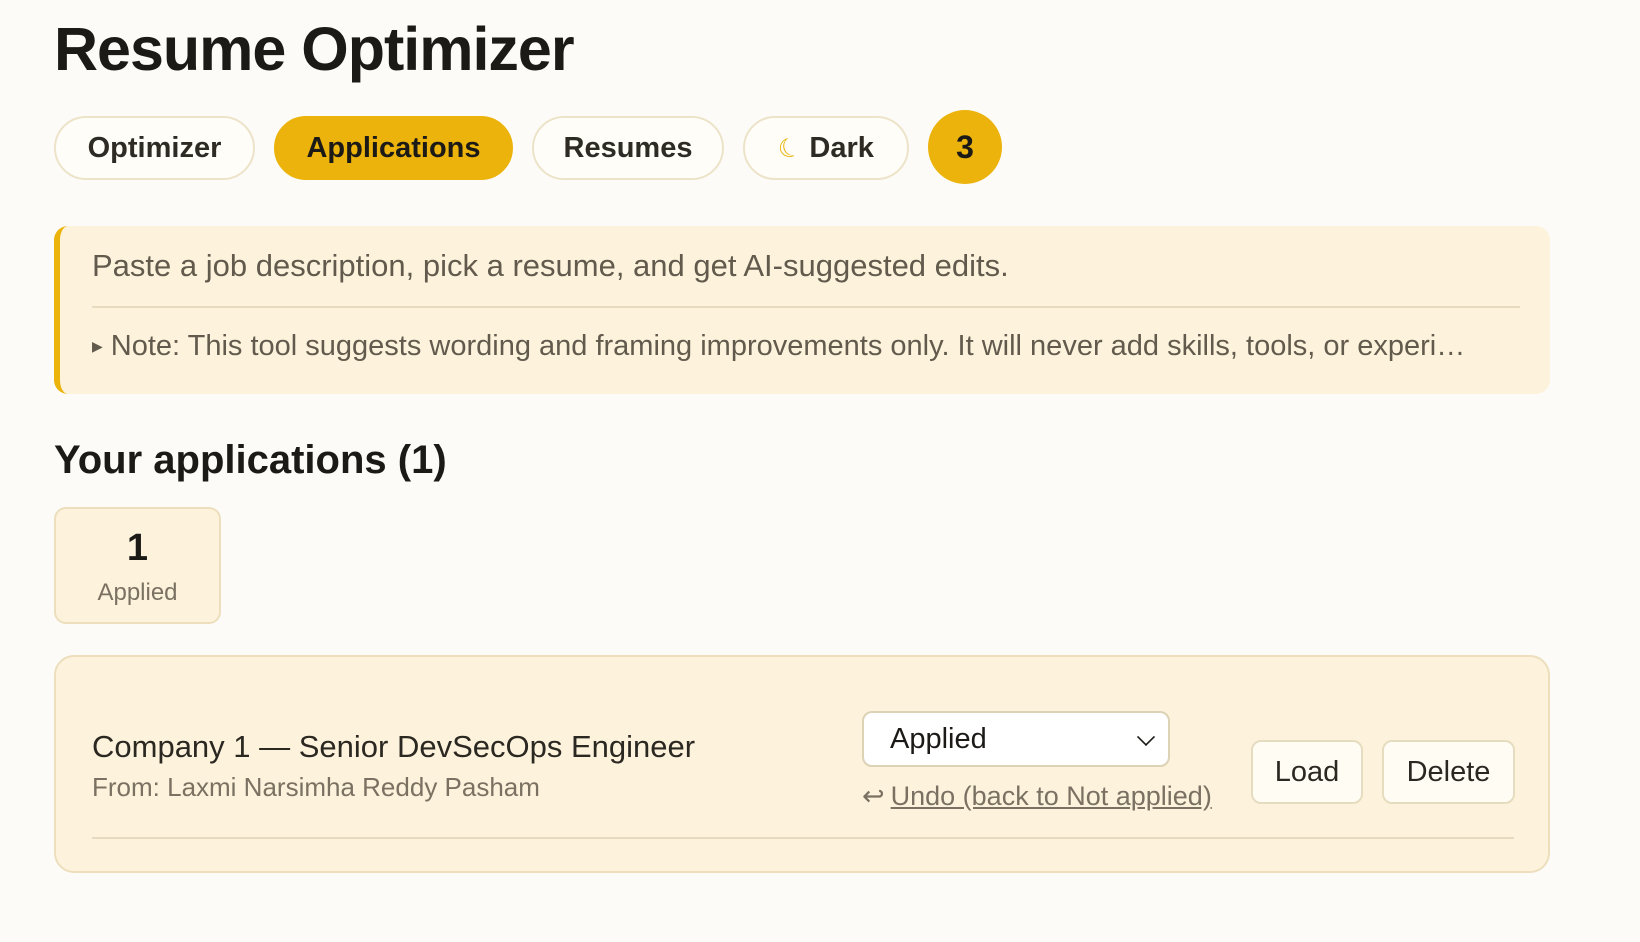  Describe the element at coordinates (1016, 739) in the screenshot. I see `status-select: Applied` at that location.